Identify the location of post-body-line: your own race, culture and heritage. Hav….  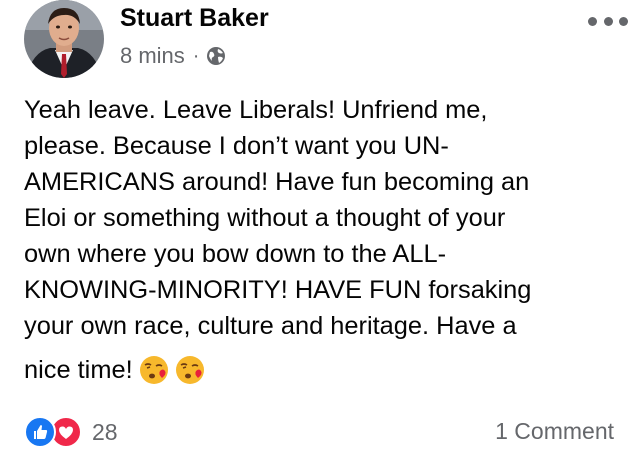
(270, 326).